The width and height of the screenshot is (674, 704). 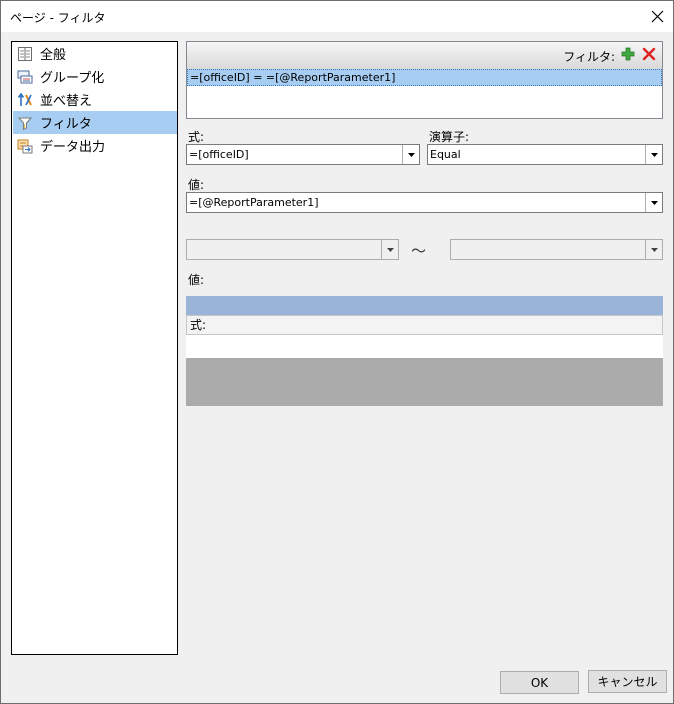 What do you see at coordinates (449, 137) in the screenshot?
I see `operator-label: 演算子:` at bounding box center [449, 137].